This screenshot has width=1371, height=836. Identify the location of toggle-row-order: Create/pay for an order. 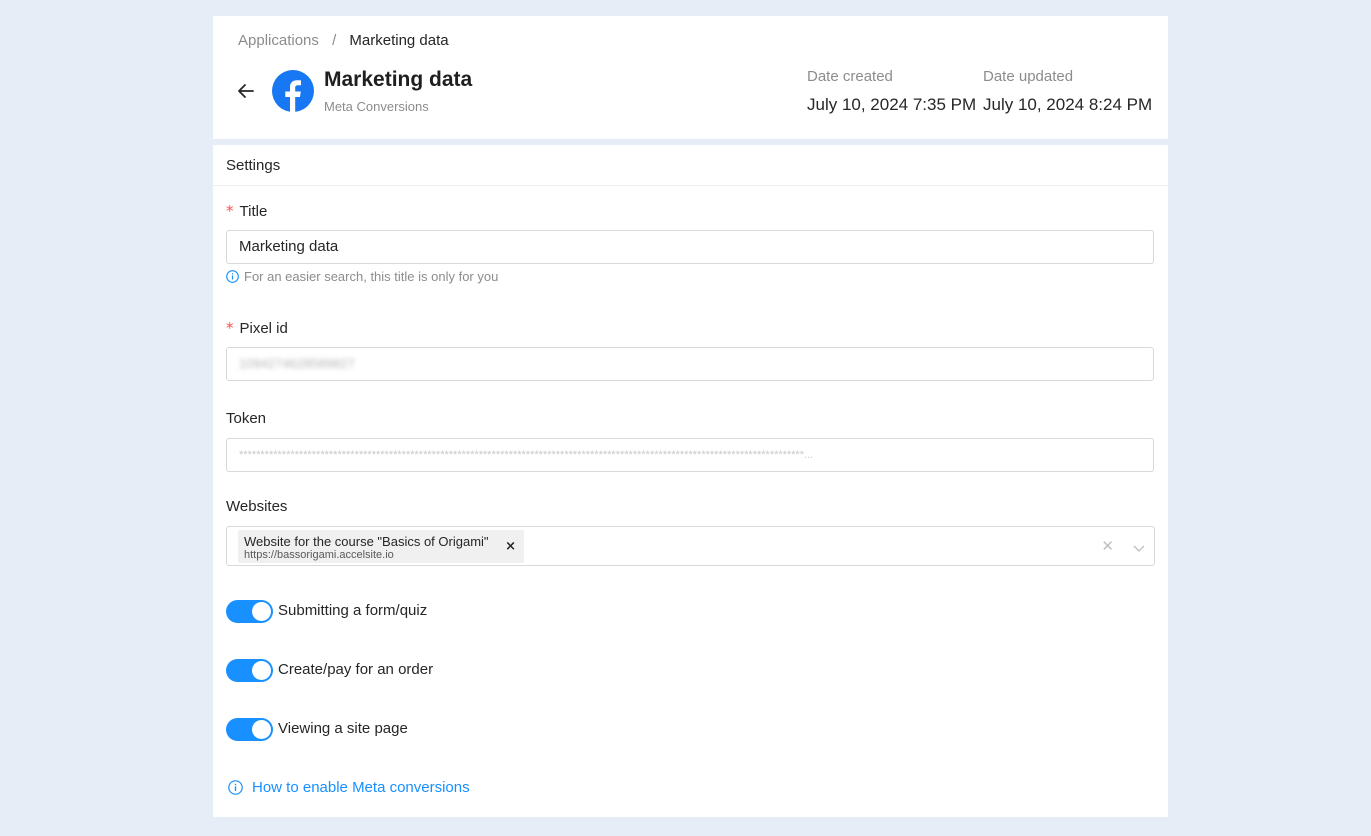
(329, 670).